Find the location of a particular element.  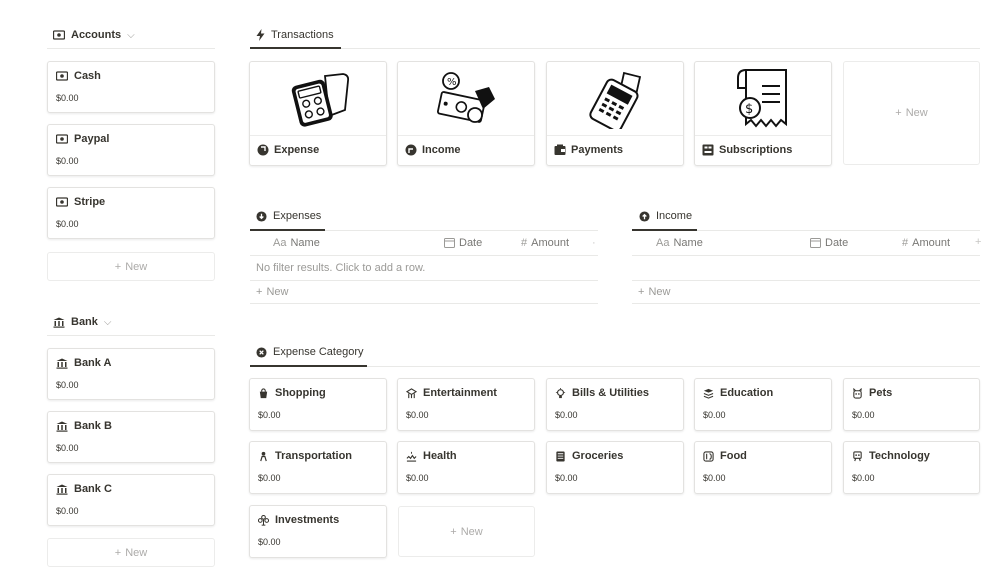

accounts-new-button: + New is located at coordinates (131, 266).